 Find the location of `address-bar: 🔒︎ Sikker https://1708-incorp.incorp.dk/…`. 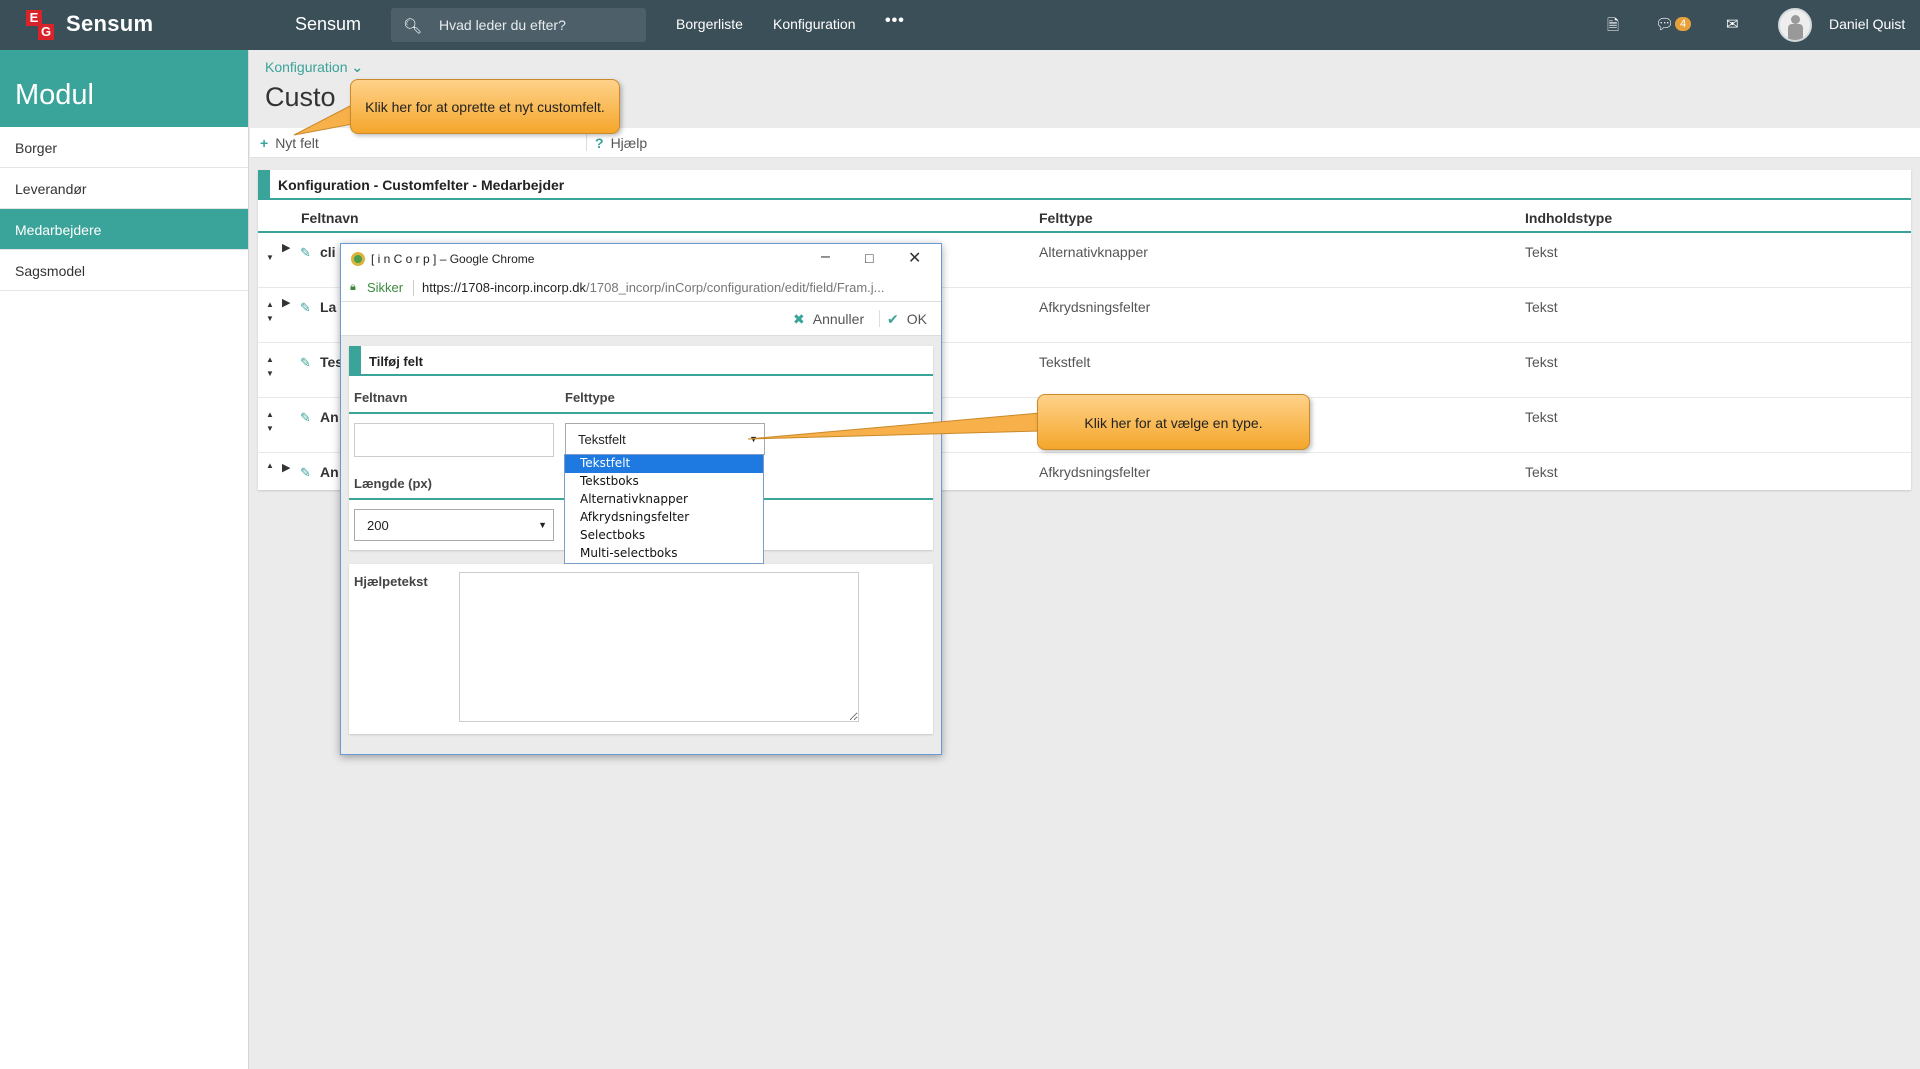

address-bar: 🔒︎ Sikker https://1708-incorp.incorp.dk/… is located at coordinates (641, 288).